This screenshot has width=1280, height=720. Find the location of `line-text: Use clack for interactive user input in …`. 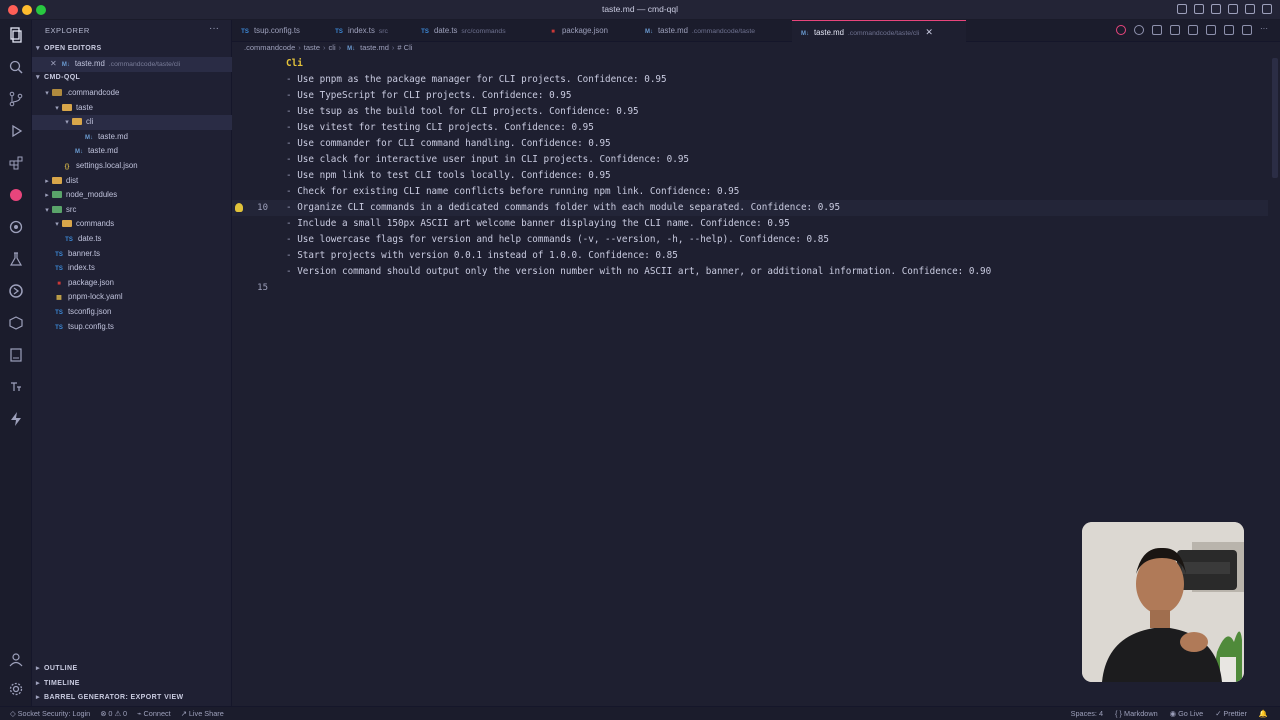

line-text: Use clack for interactive user input in … is located at coordinates (493, 159).